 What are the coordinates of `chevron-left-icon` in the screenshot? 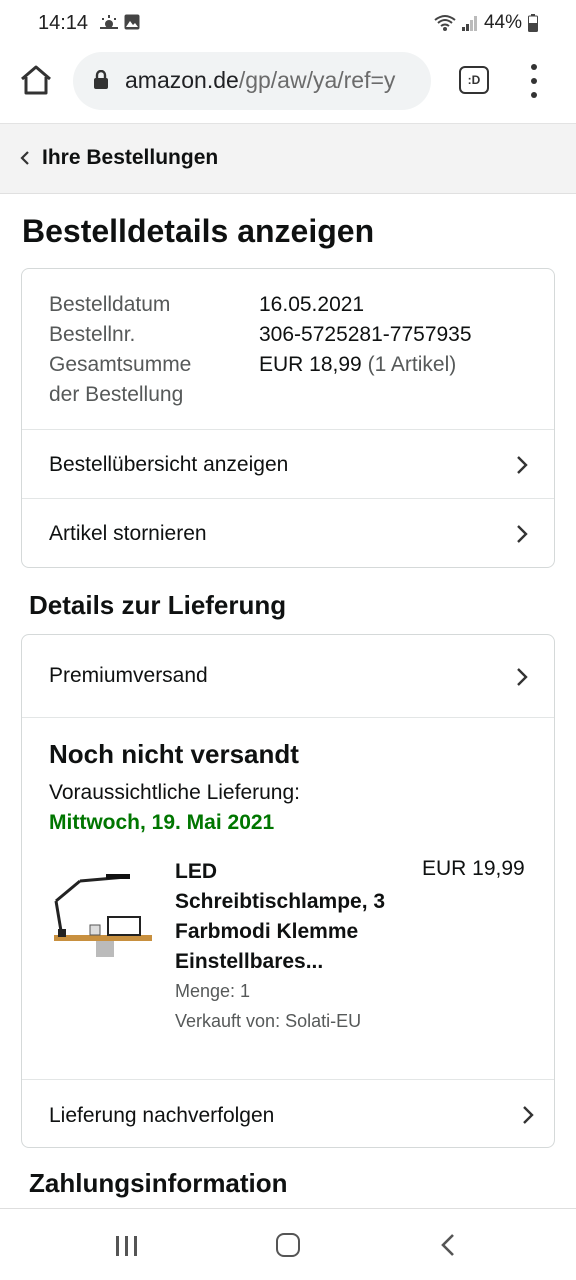 It's located at (24, 158).